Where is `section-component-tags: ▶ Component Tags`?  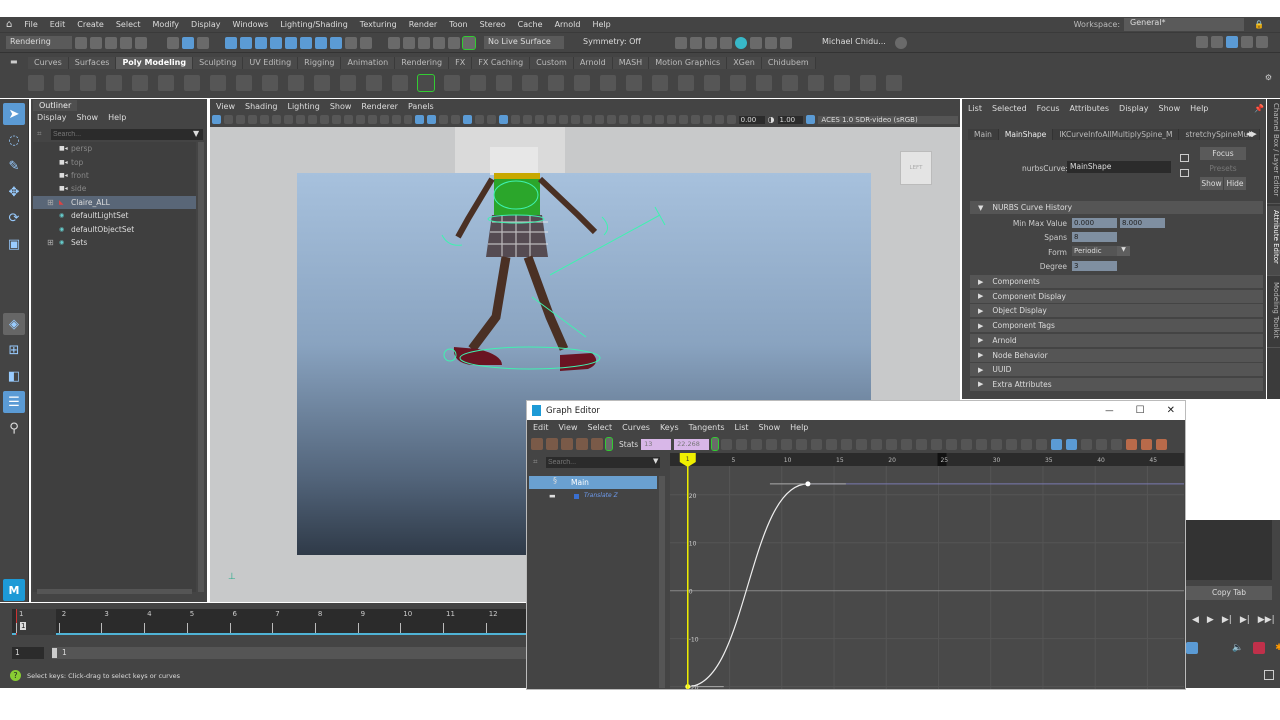
section-component-tags: ▶ Component Tags is located at coordinates (1116, 326).